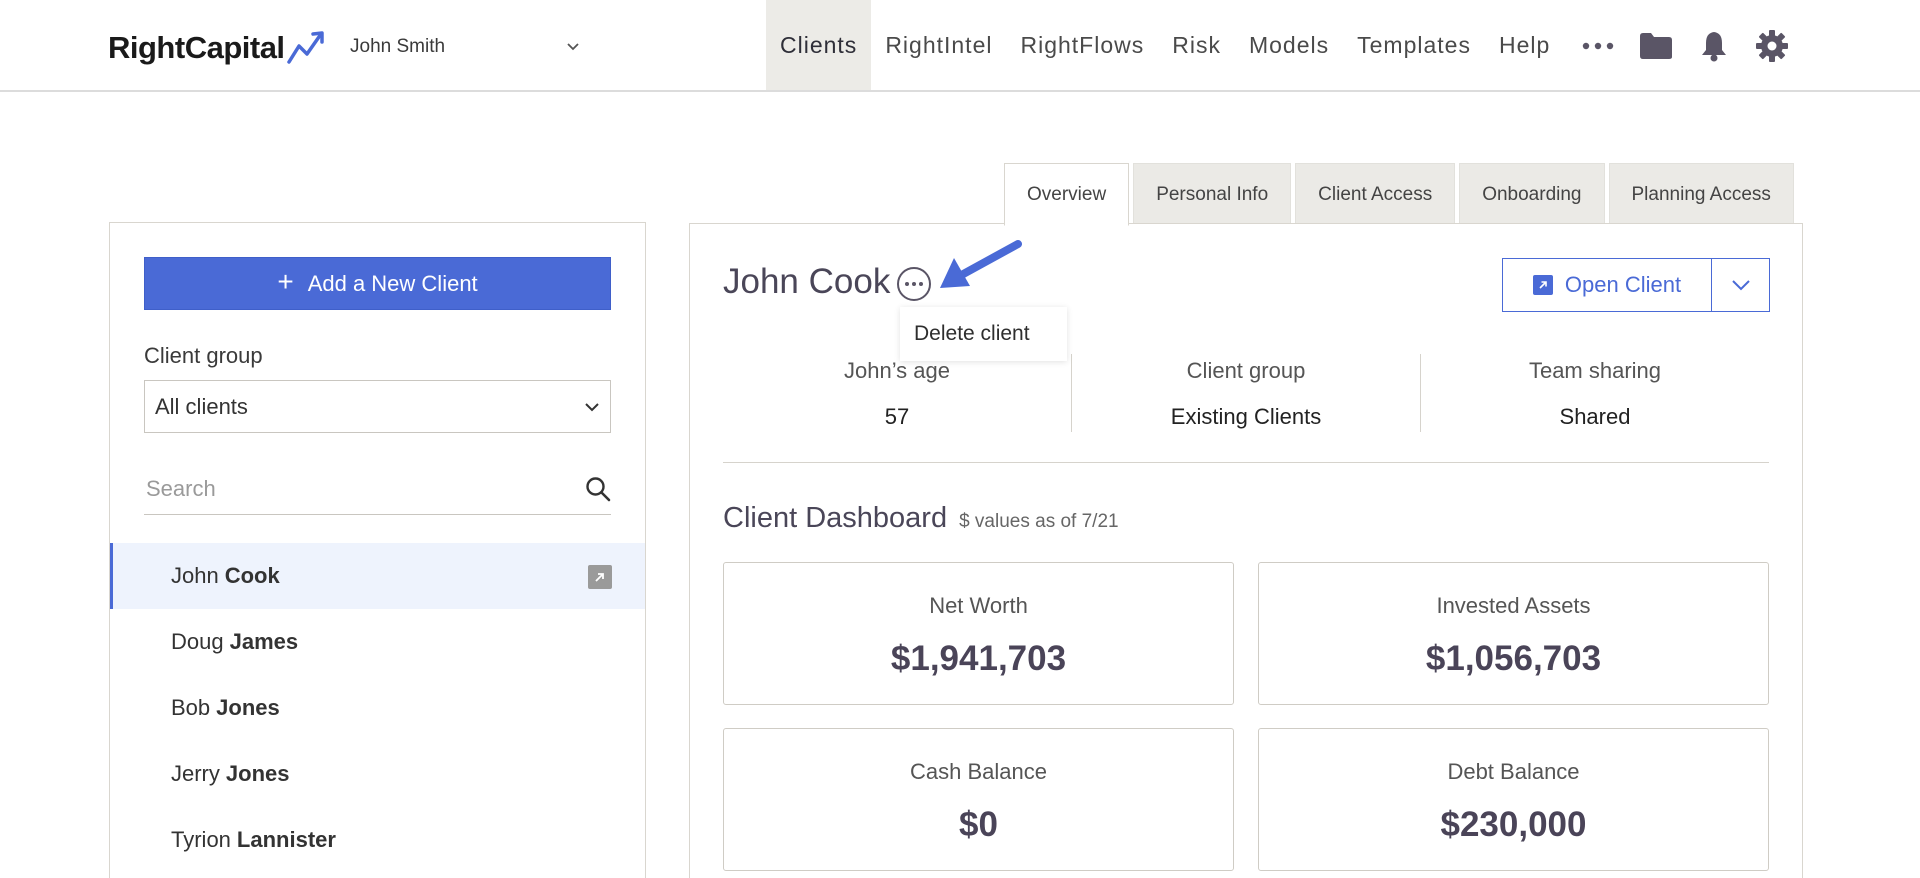  I want to click on card-value: $230,000, so click(1513, 824).